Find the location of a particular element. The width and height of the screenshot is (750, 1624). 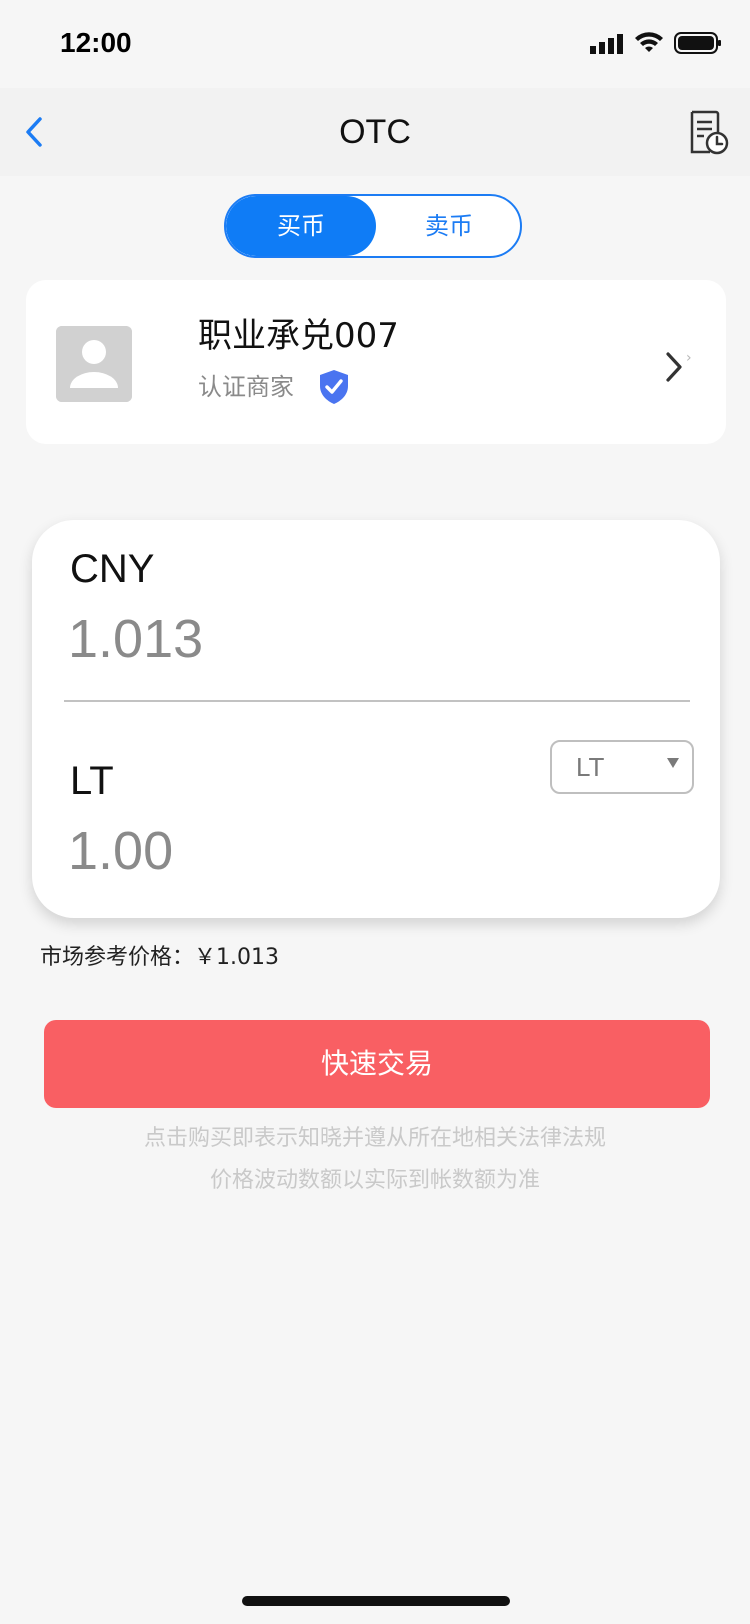

wifi-icon is located at coordinates (649, 42).